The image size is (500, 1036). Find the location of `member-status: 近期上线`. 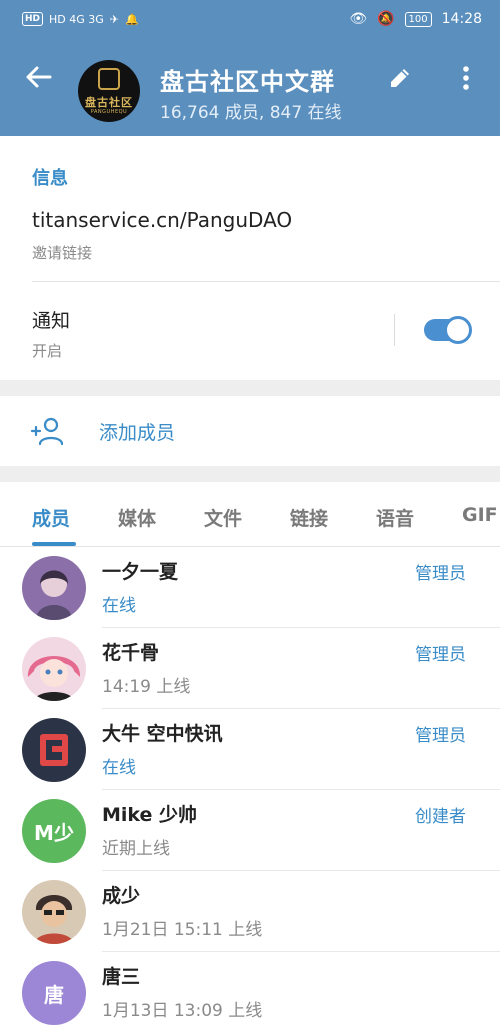

member-status: 近期上线 is located at coordinates (136, 849).